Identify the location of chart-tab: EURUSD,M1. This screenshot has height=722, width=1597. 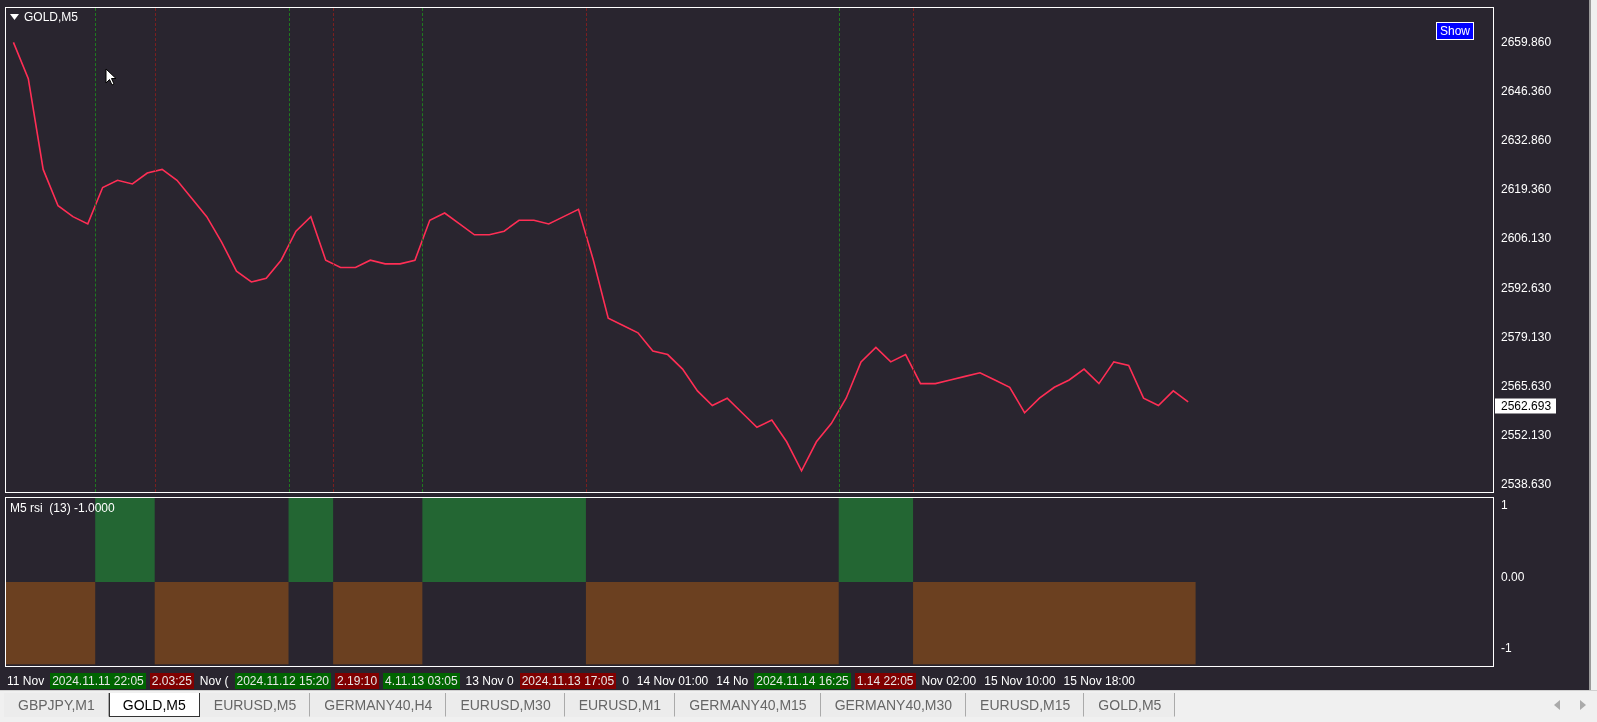
(620, 705).